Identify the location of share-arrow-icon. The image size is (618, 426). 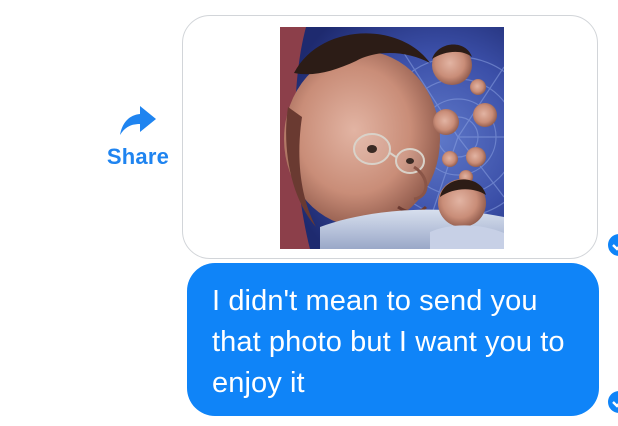
(138, 121).